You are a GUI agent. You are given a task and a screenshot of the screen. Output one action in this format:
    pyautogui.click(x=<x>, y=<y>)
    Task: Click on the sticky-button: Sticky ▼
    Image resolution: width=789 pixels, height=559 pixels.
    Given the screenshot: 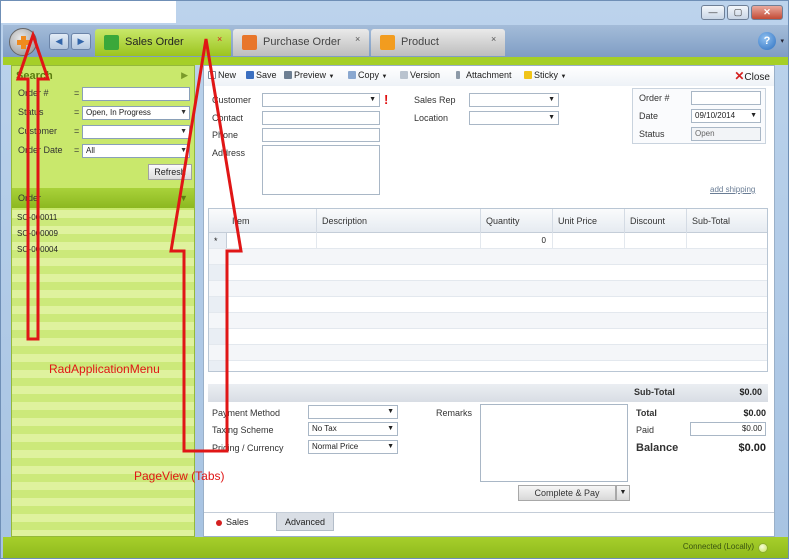 What is the action you would take?
    pyautogui.click(x=545, y=75)
    